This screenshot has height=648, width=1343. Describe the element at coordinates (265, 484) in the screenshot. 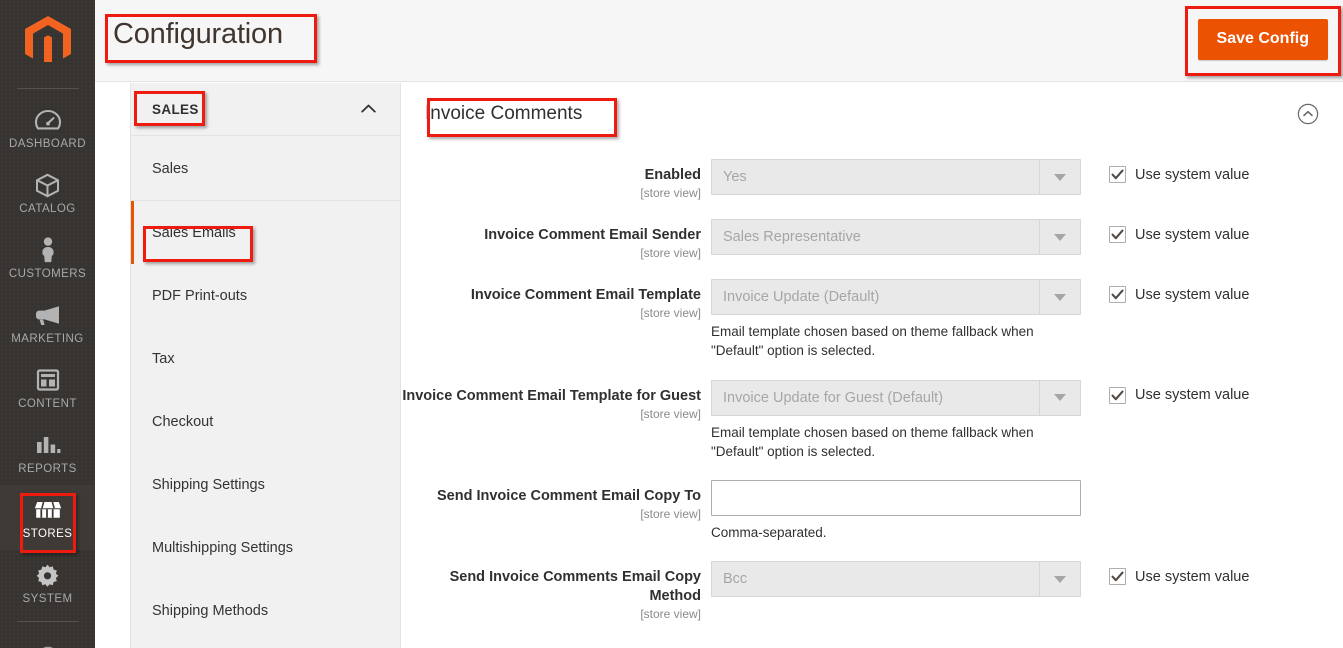

I see `nav-item-shipping-settings: Shipping Settings` at that location.